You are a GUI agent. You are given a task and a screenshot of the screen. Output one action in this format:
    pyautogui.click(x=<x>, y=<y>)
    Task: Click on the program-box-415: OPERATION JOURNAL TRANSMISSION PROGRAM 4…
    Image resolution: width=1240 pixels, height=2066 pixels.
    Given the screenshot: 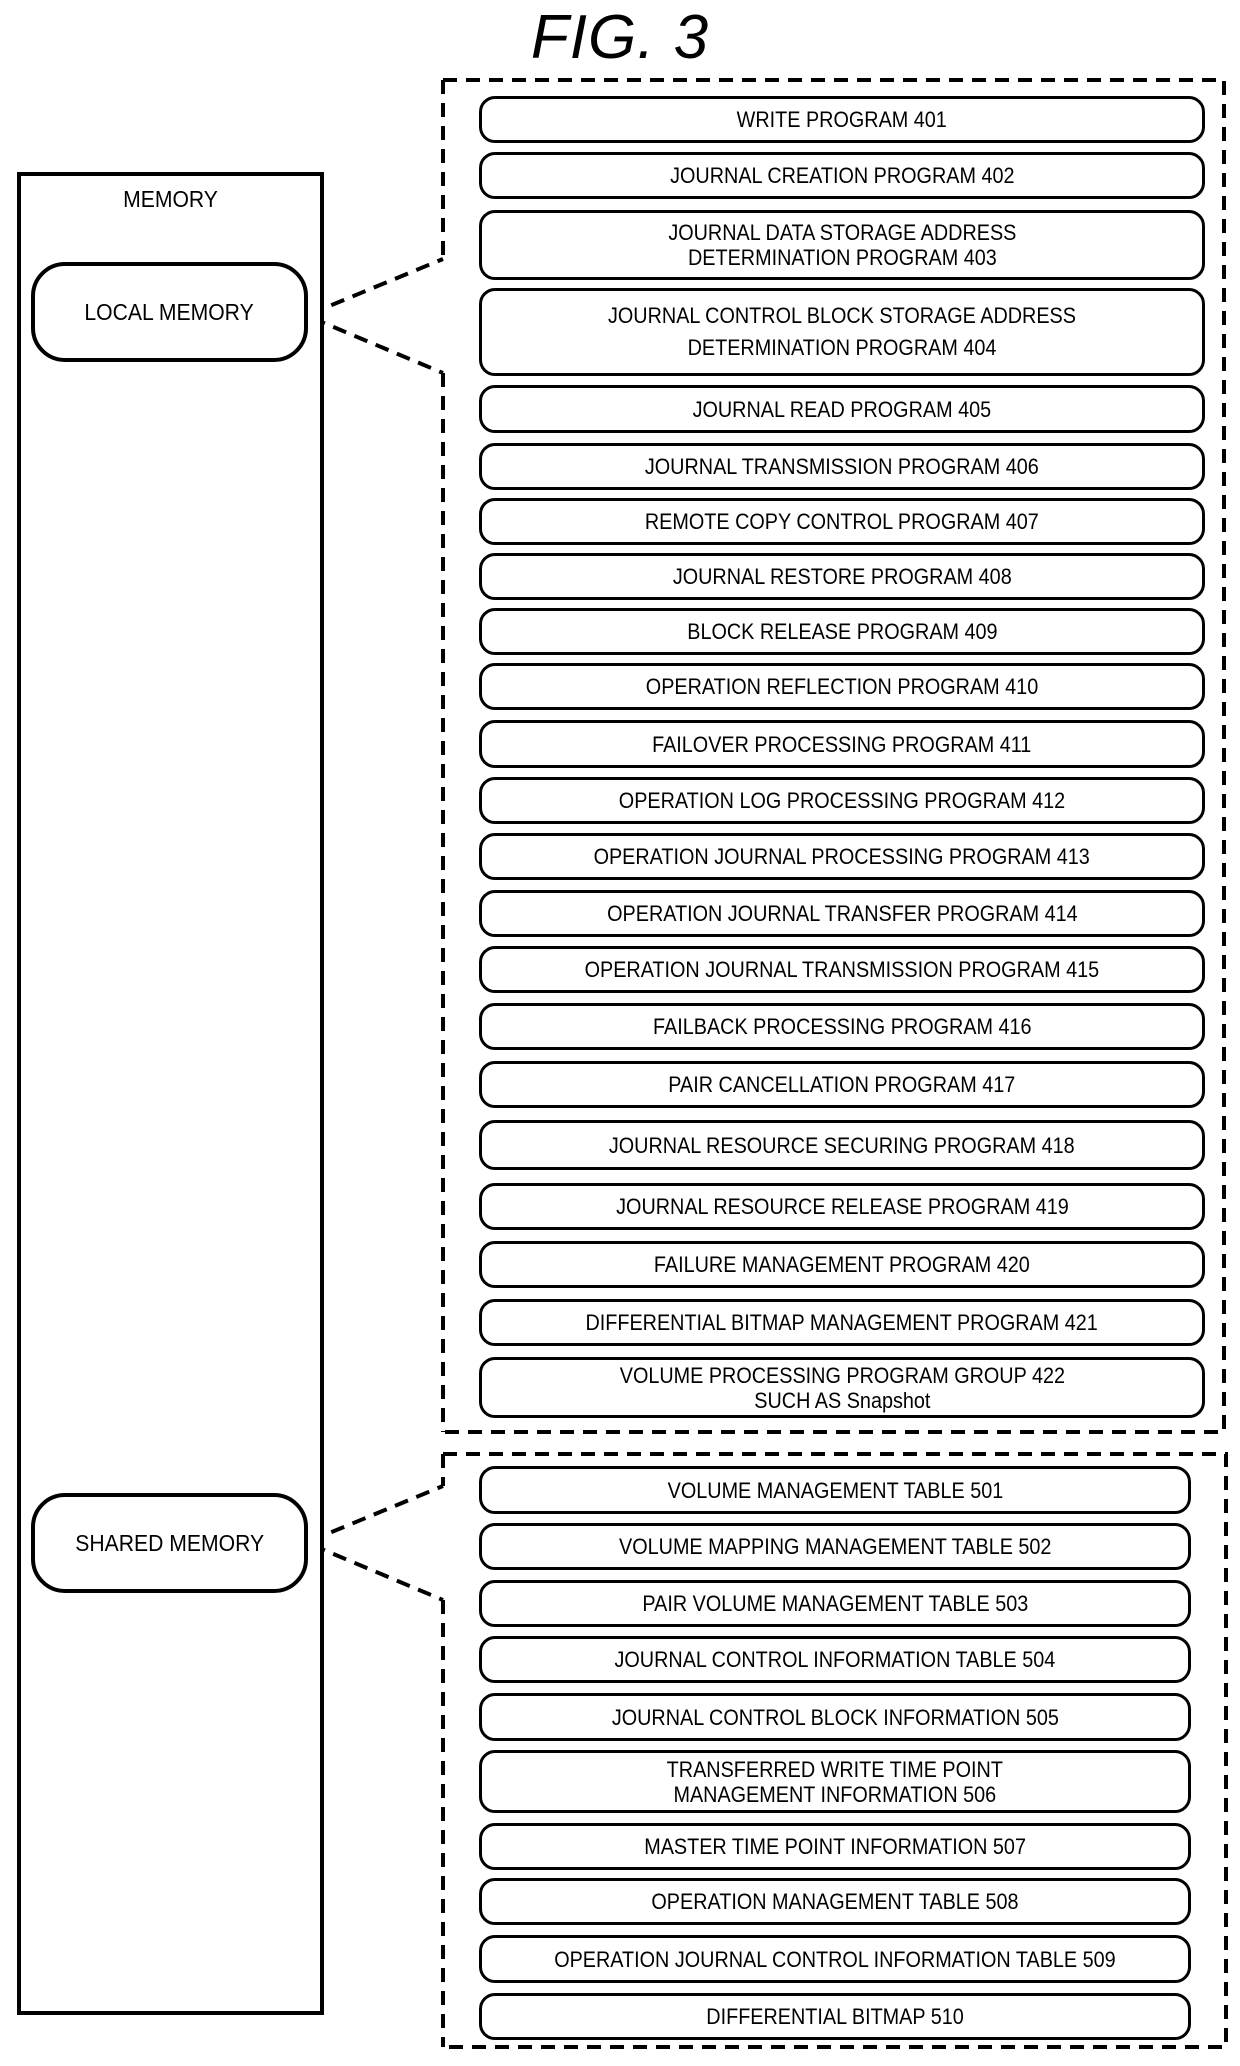 What is the action you would take?
    pyautogui.click(x=842, y=969)
    